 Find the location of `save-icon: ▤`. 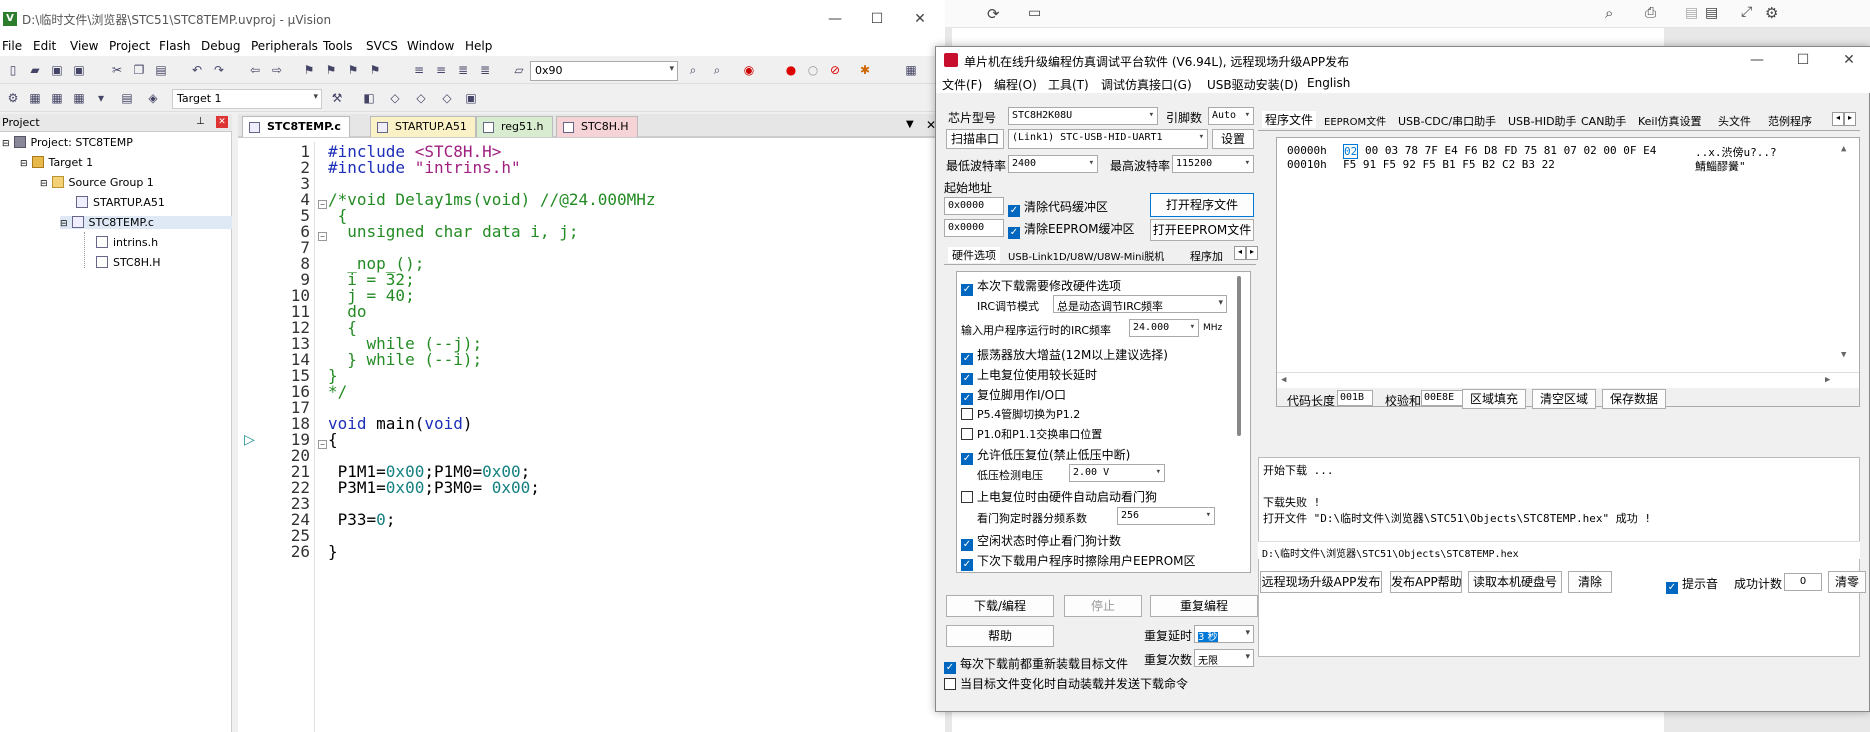

save-icon: ▤ is located at coordinates (1691, 13).